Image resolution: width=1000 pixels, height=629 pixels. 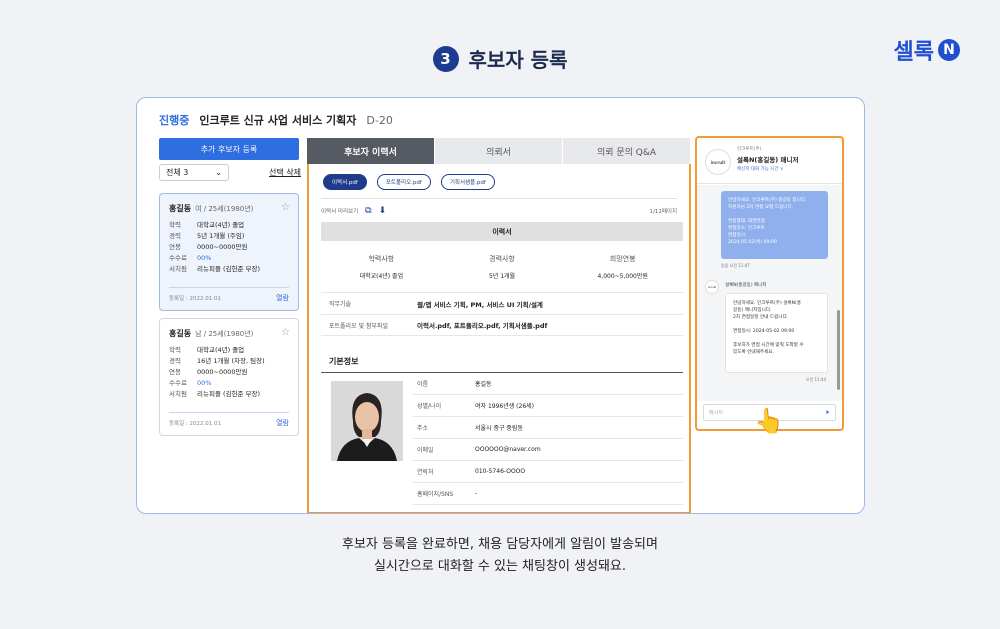 I want to click on job-dday: D-20, so click(x=379, y=120).